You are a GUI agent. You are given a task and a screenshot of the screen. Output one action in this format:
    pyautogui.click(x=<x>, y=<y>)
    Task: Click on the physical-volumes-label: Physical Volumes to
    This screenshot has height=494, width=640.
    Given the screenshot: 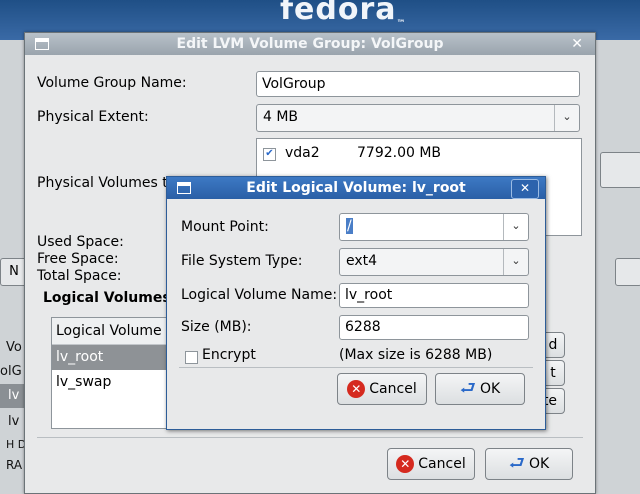 What is the action you would take?
    pyautogui.click(x=107, y=183)
    